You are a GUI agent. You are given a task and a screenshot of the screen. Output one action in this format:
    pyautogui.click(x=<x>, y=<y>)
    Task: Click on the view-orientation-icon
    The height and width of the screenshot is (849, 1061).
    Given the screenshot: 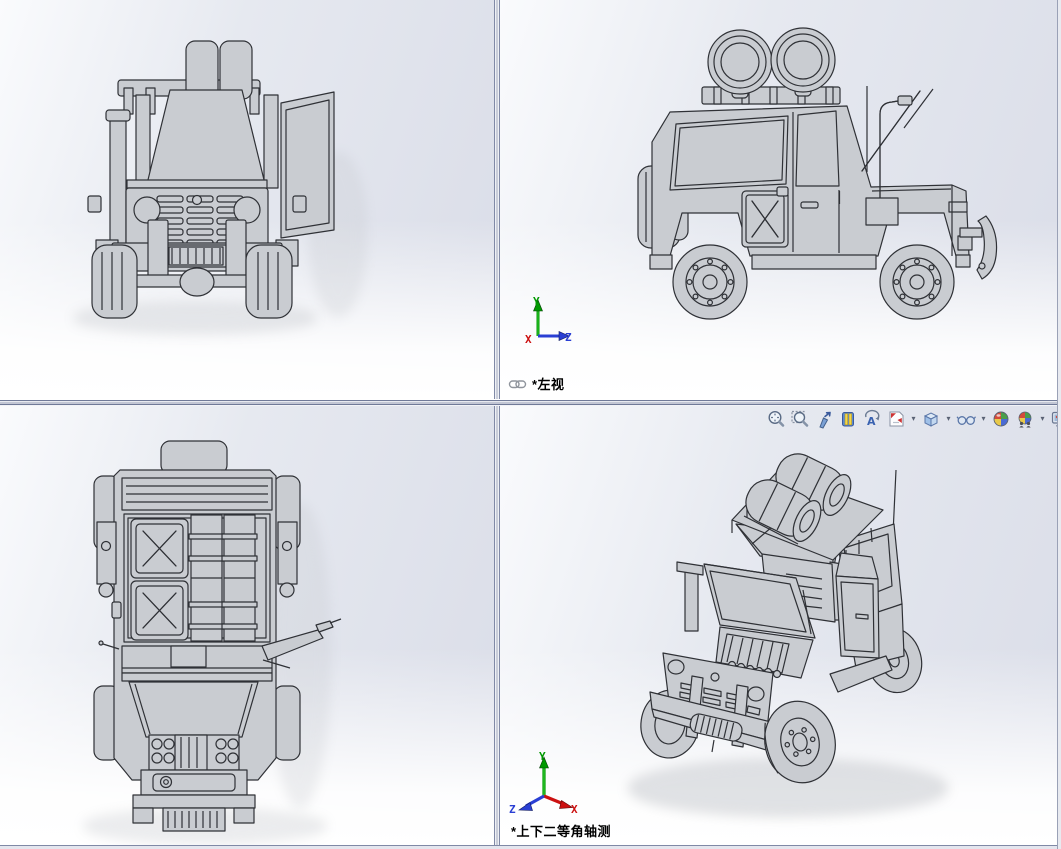 What is the action you would take?
    pyautogui.click(x=896, y=419)
    